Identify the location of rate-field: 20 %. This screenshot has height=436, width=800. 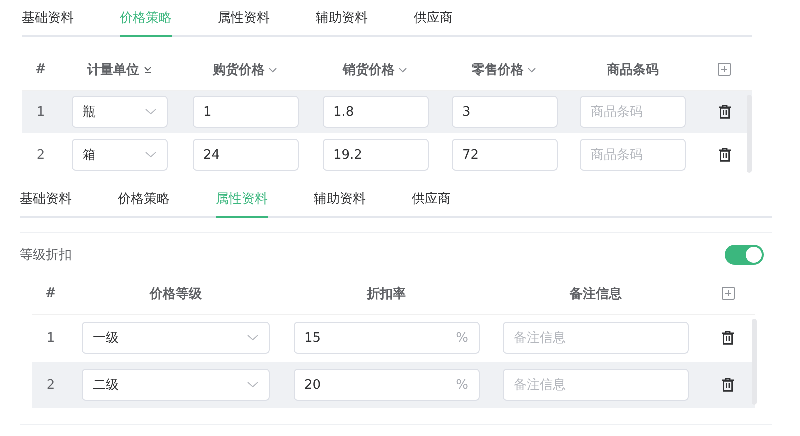
(387, 385).